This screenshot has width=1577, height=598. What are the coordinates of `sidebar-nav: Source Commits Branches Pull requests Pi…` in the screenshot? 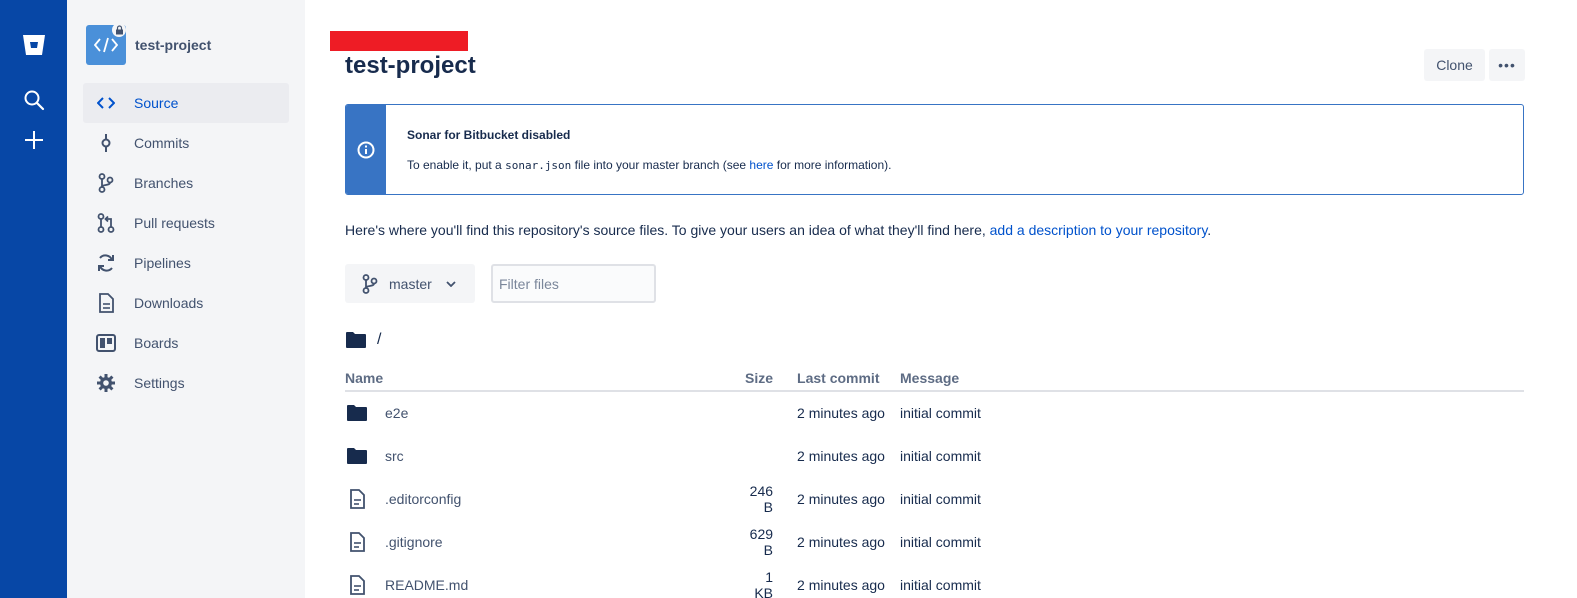 It's located at (186, 243).